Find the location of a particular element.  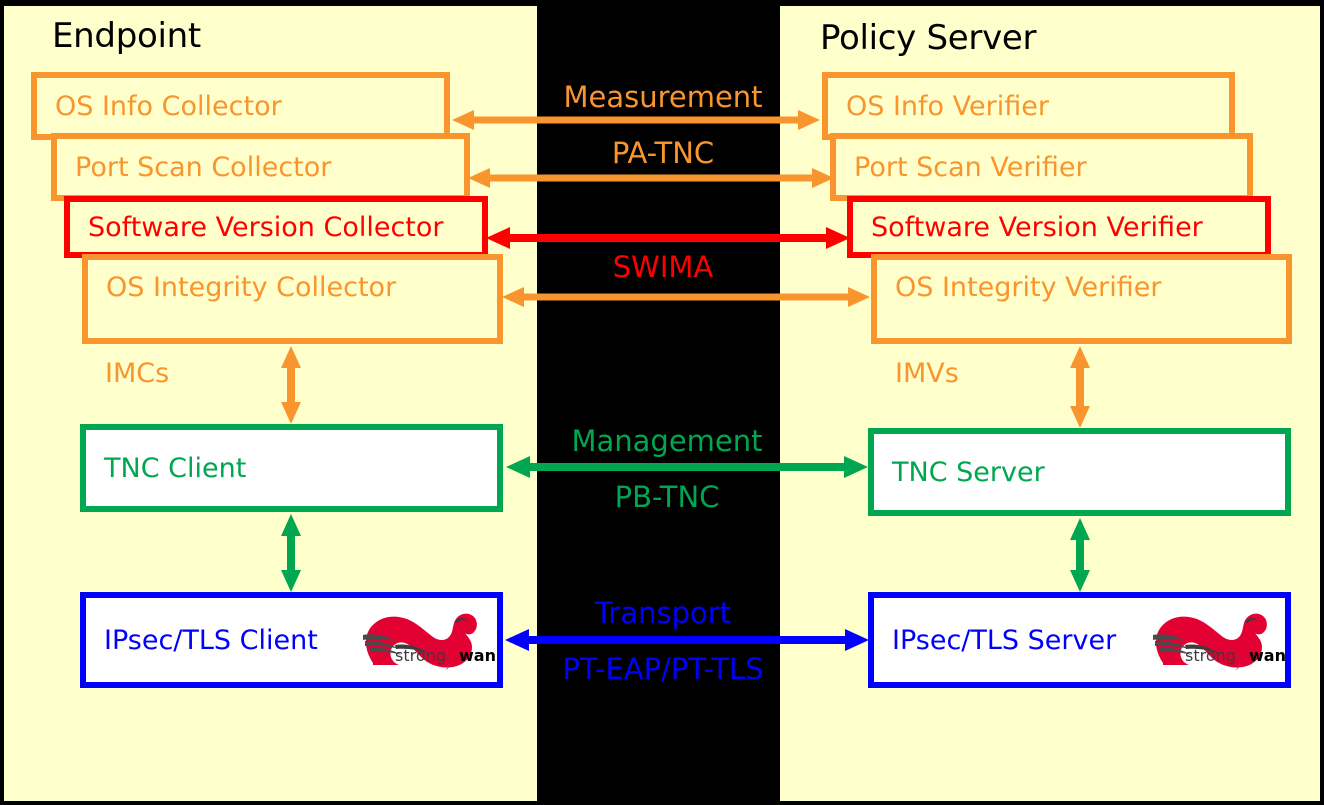

box-port-scan-collector: Port Scan Collector is located at coordinates (260, 167).